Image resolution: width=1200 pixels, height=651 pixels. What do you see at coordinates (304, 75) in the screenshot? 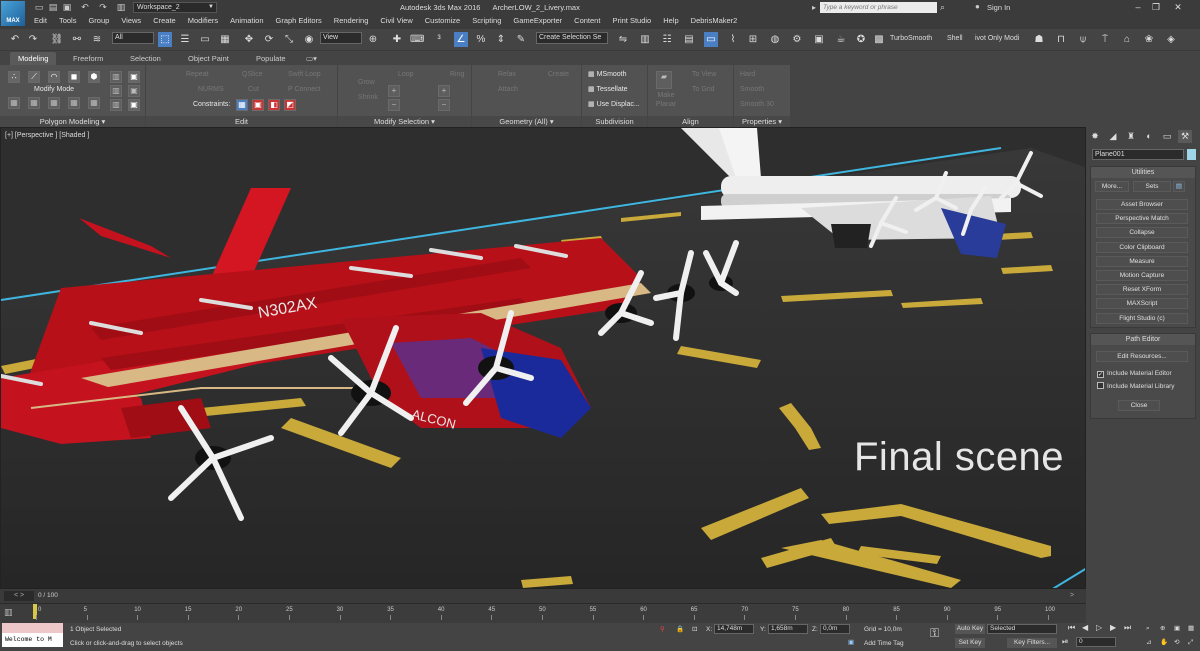
I see `swift-loop-button: Swift Loop` at bounding box center [304, 75].